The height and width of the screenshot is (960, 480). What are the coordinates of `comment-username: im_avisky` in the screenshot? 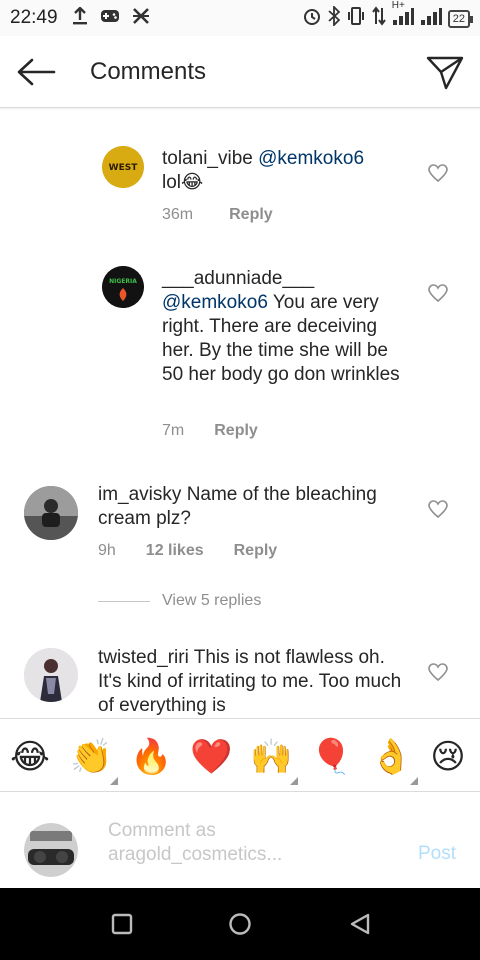 It's located at (139, 494).